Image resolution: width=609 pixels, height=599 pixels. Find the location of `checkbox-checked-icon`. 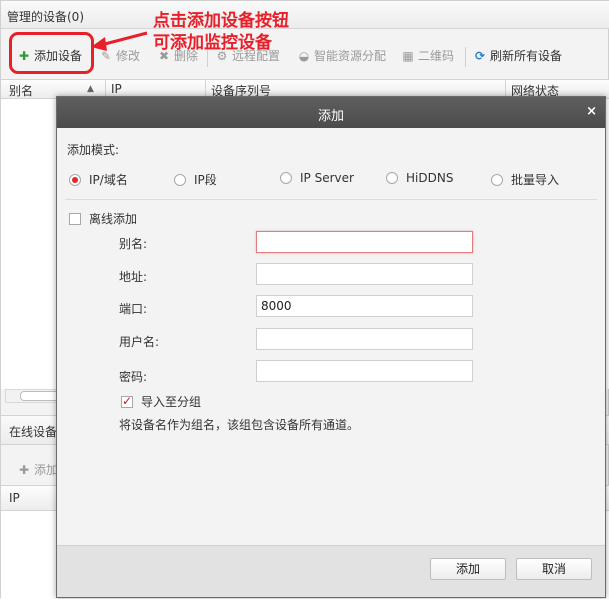

checkbox-checked-icon is located at coordinates (127, 401).